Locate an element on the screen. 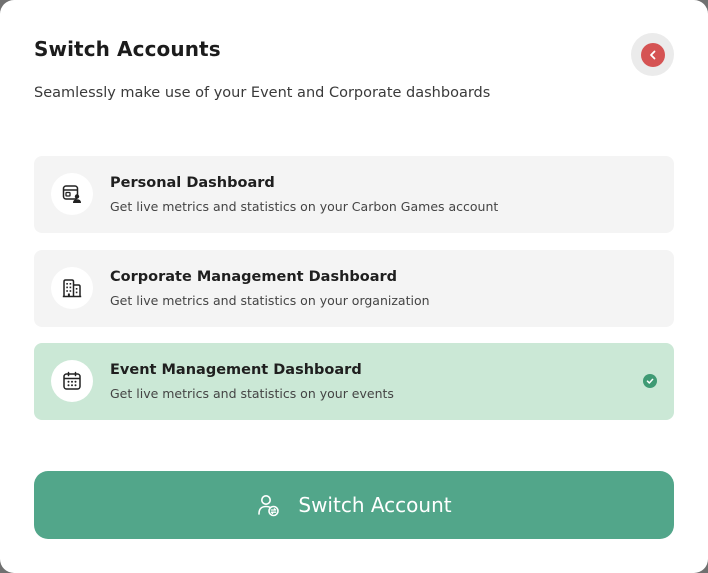 Image resolution: width=708 pixels, height=573 pixels. user-switch-icon is located at coordinates (268, 505).